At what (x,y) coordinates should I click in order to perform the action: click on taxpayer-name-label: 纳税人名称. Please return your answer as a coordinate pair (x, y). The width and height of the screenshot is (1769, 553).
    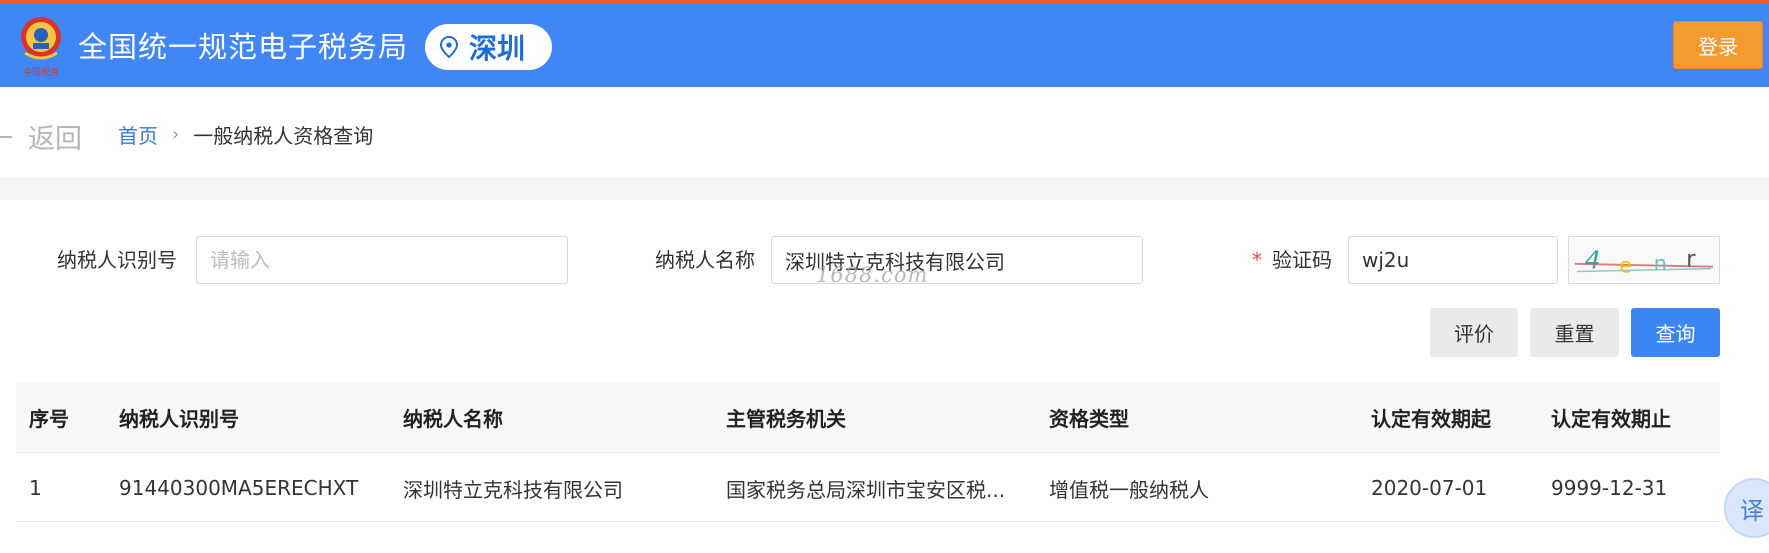
    Looking at the image, I should click on (705, 260).